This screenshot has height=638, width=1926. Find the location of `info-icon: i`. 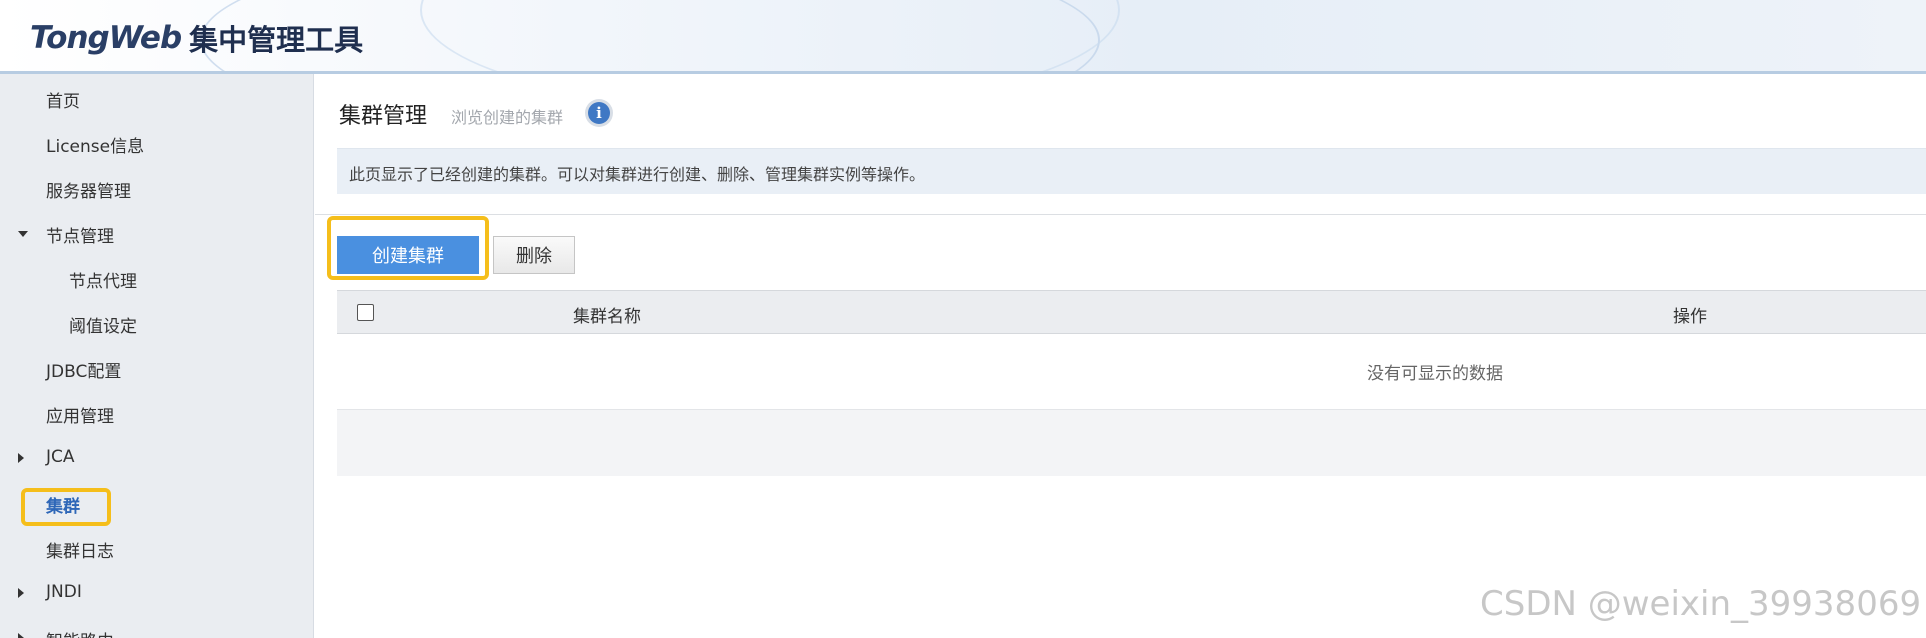

info-icon: i is located at coordinates (599, 113).